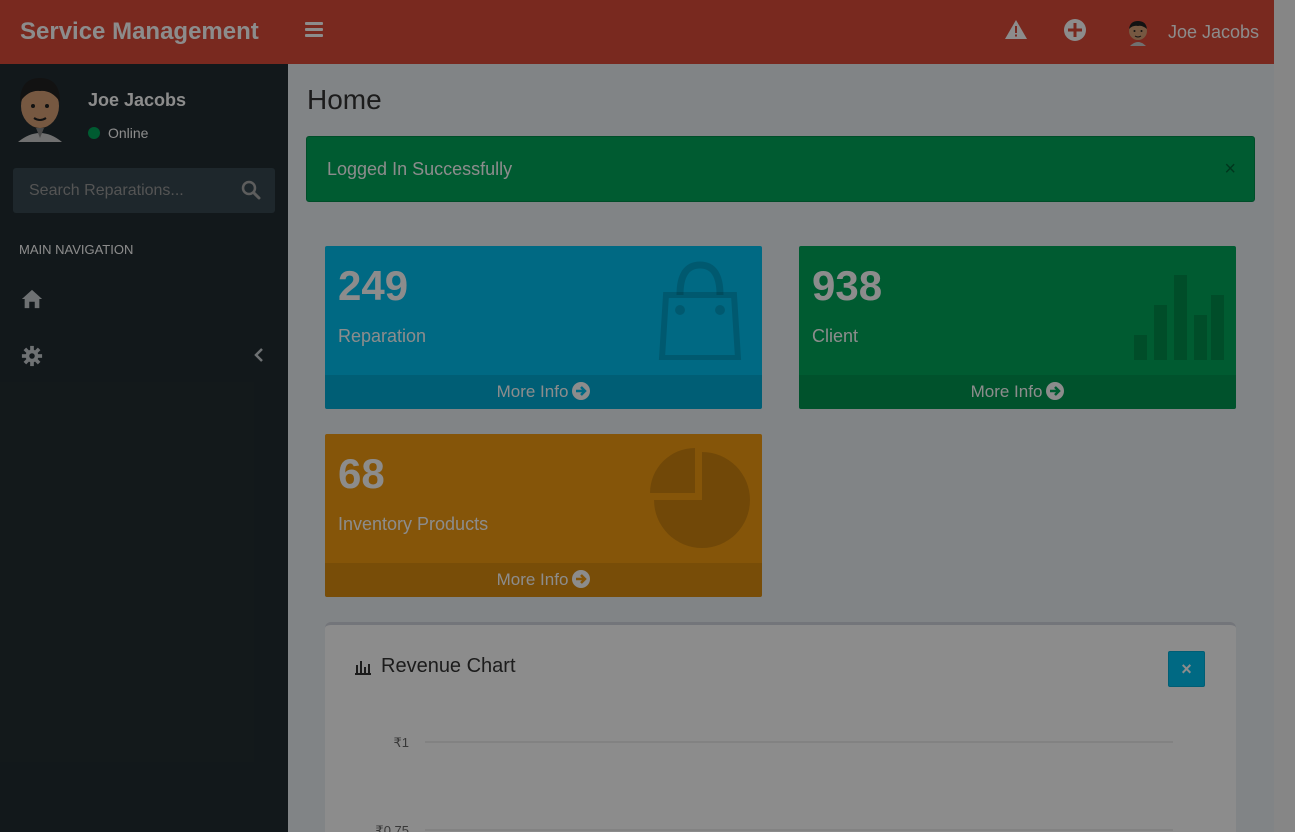 This screenshot has width=1295, height=832. What do you see at coordinates (373, 285) in the screenshot?
I see `stat-value: 249` at bounding box center [373, 285].